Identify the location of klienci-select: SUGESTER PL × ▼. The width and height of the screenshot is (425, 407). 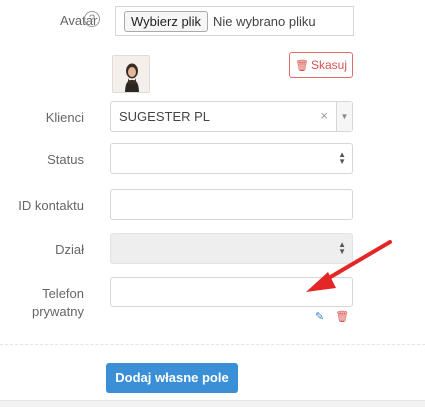
(231, 116).